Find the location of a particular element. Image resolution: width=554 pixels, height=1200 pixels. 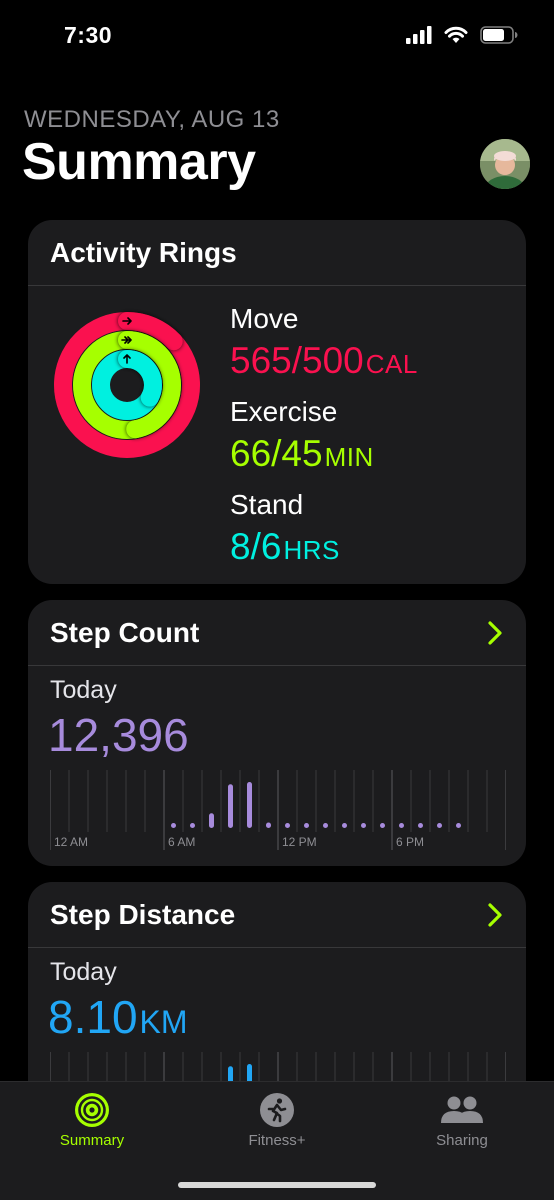

activity-rings-title: Activity Rings is located at coordinates (143, 252).